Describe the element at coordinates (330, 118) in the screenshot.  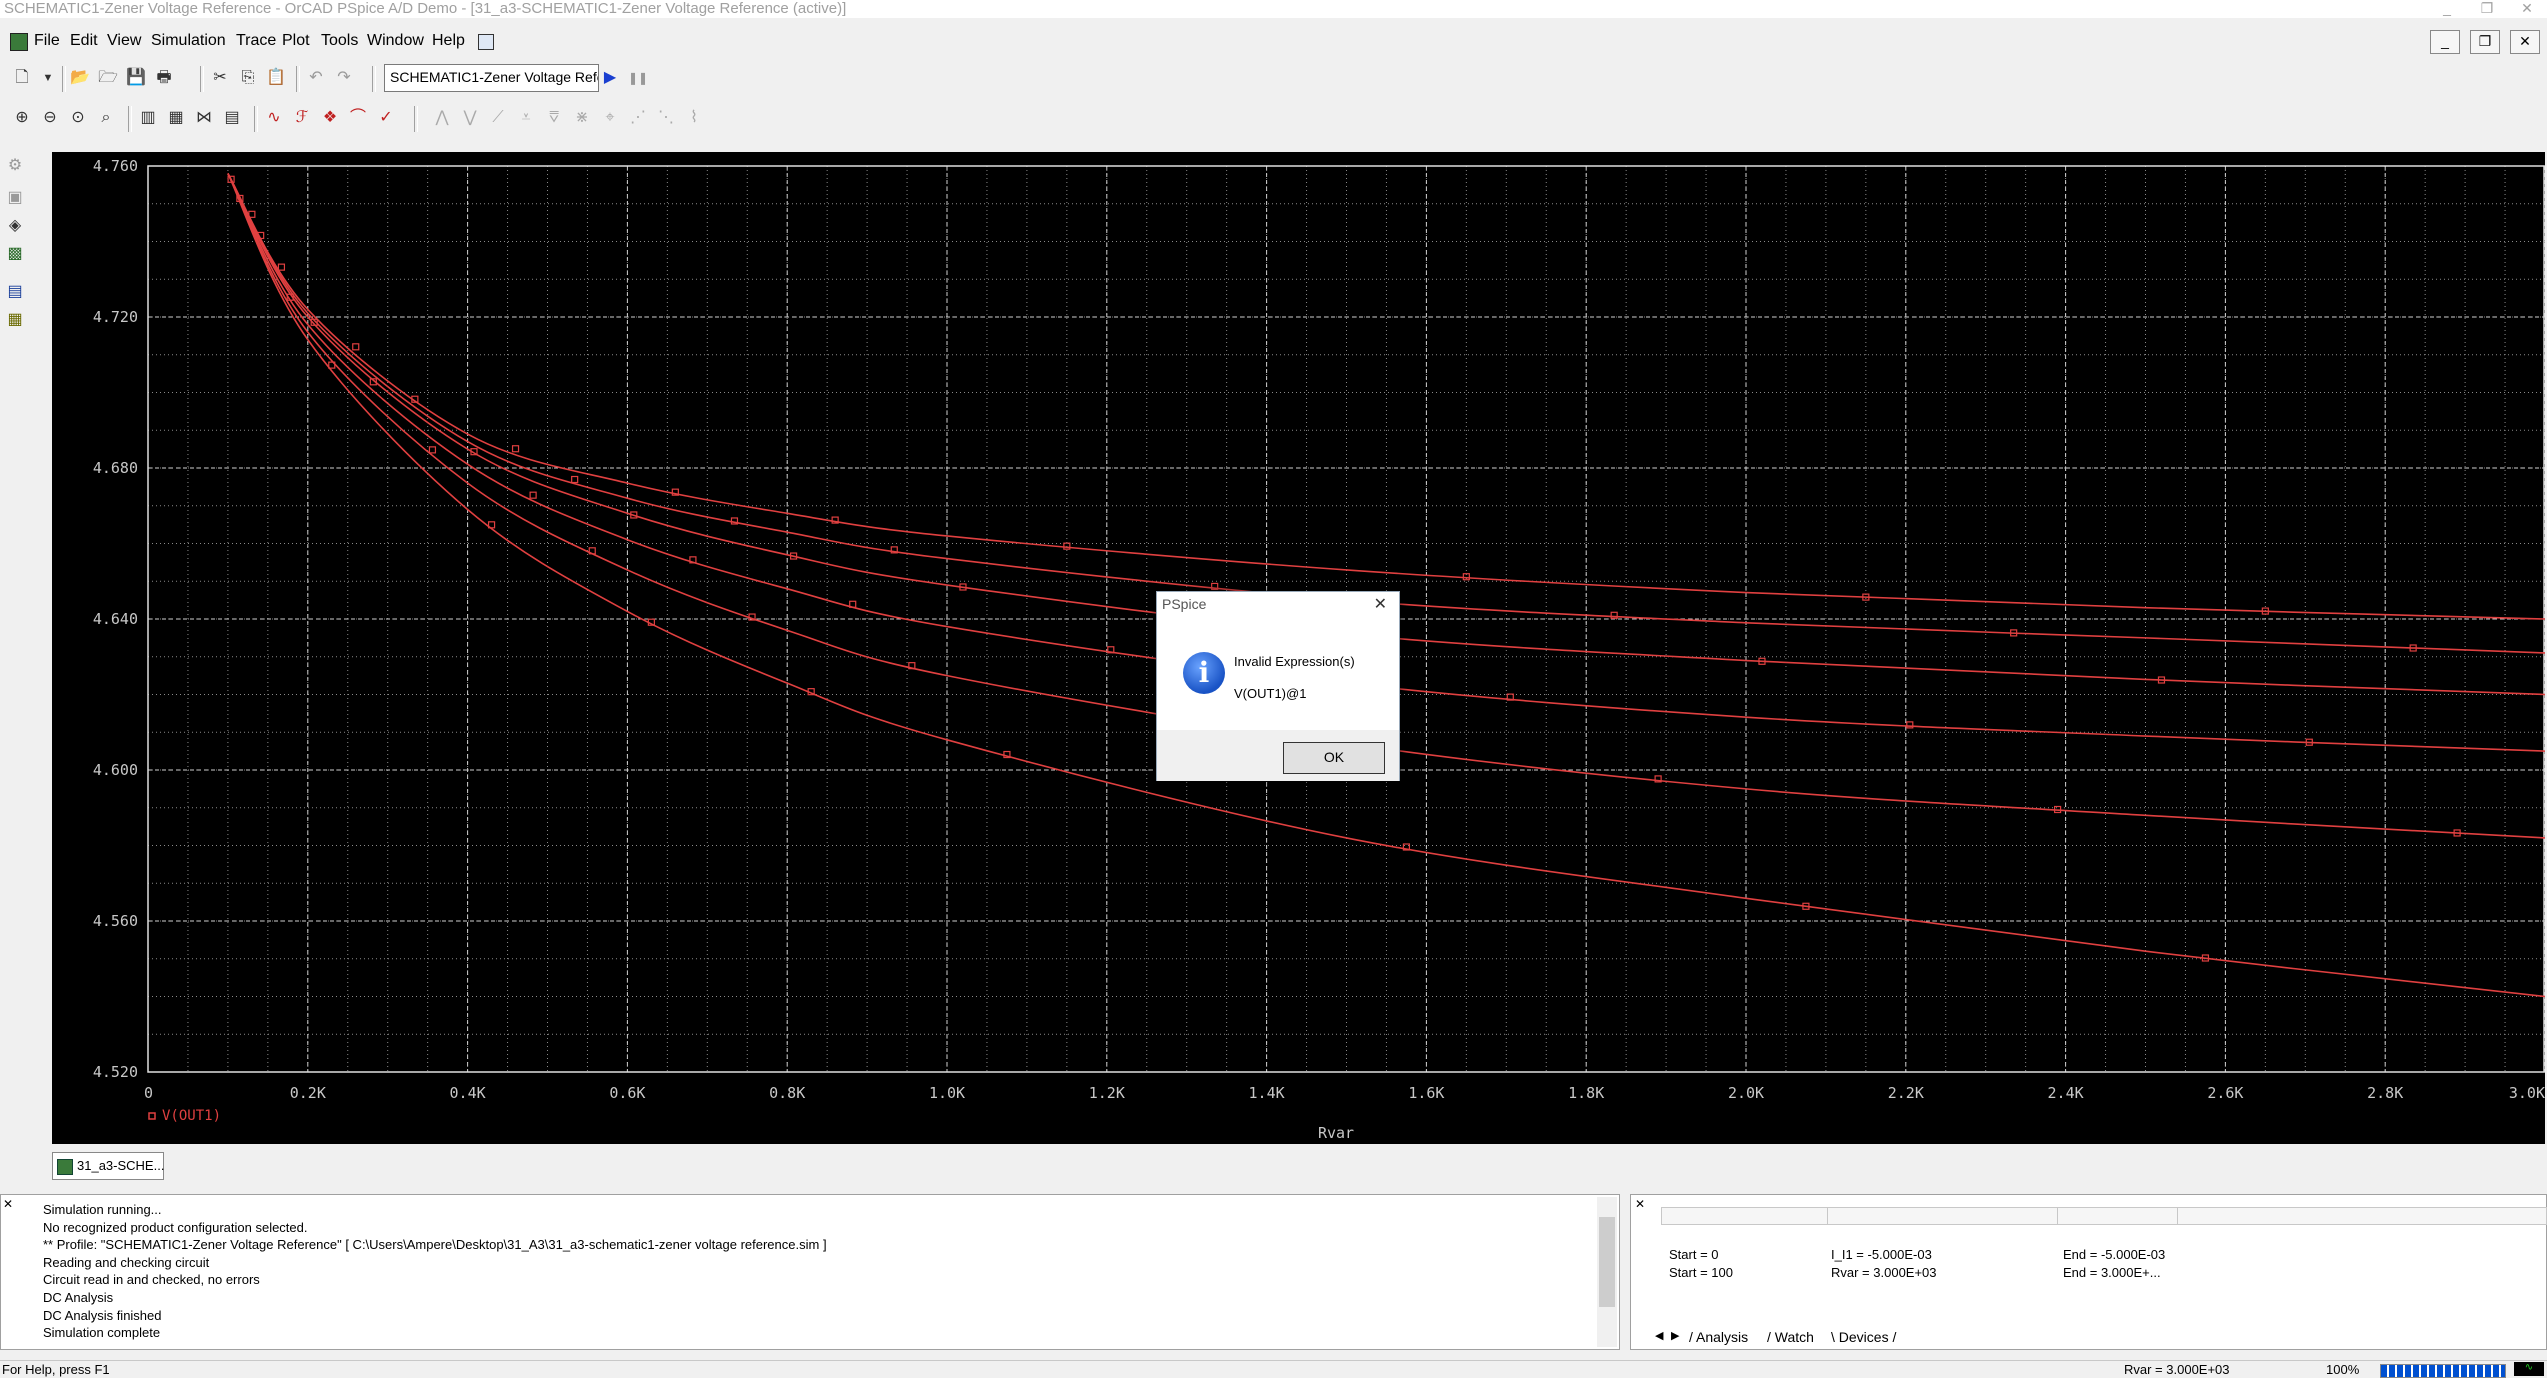
I see `mark-data-icon: ❖` at that location.